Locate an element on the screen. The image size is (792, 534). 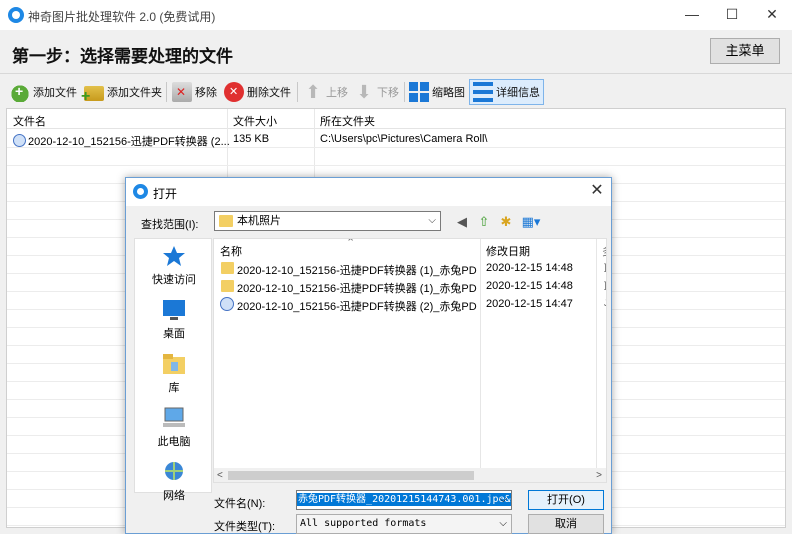
scroll-left-icon: < is located at coordinates (220, 475).